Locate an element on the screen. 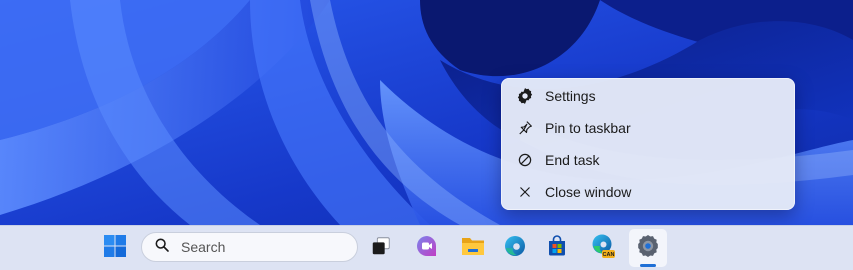  pin-icon is located at coordinates (525, 128).